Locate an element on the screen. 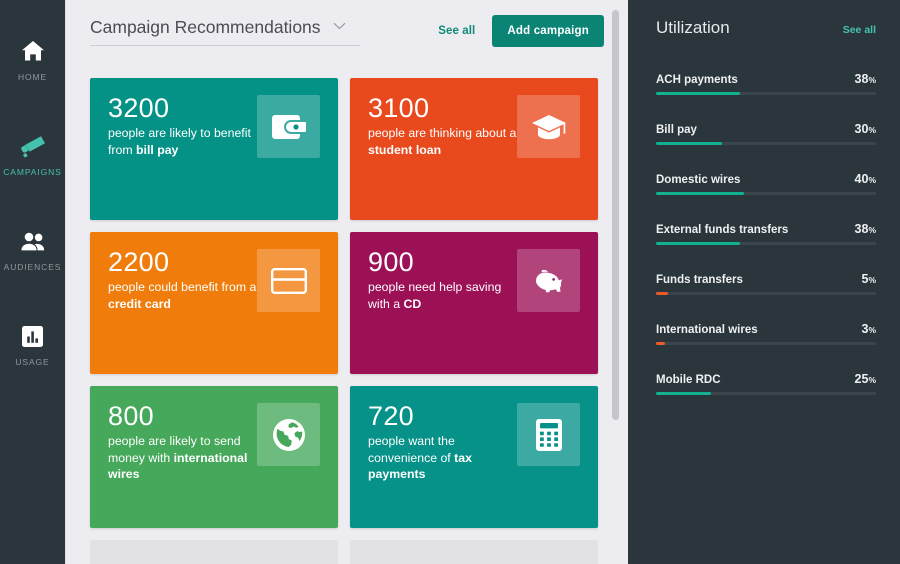 This screenshot has height=564, width=900. utilization-item: ACH payments 38% is located at coordinates (766, 83).